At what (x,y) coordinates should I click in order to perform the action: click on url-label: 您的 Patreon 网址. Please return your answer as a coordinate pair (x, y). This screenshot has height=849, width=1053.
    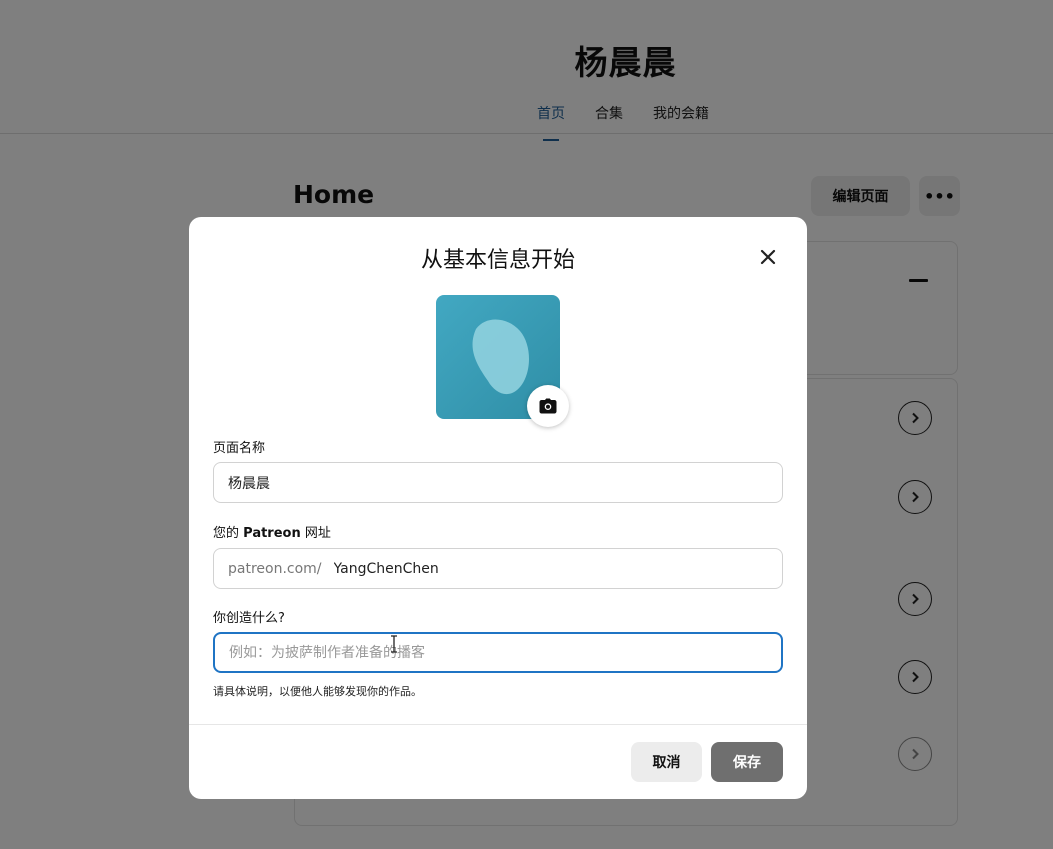
    Looking at the image, I should click on (272, 531).